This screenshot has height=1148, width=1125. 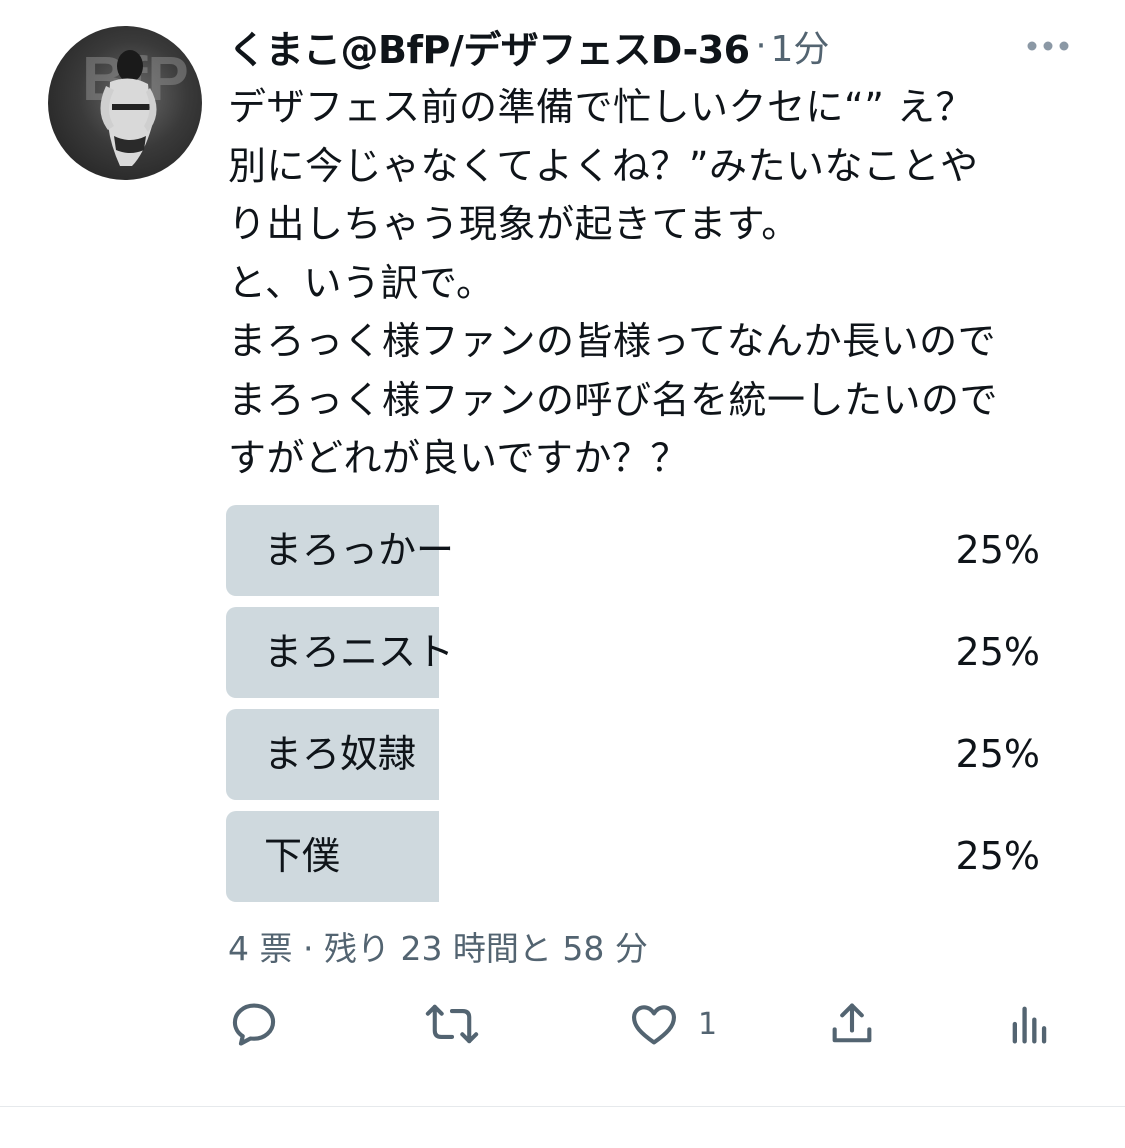 What do you see at coordinates (489, 46) in the screenshot?
I see `display-name: くまこ@BfP/デザフェスD-36` at bounding box center [489, 46].